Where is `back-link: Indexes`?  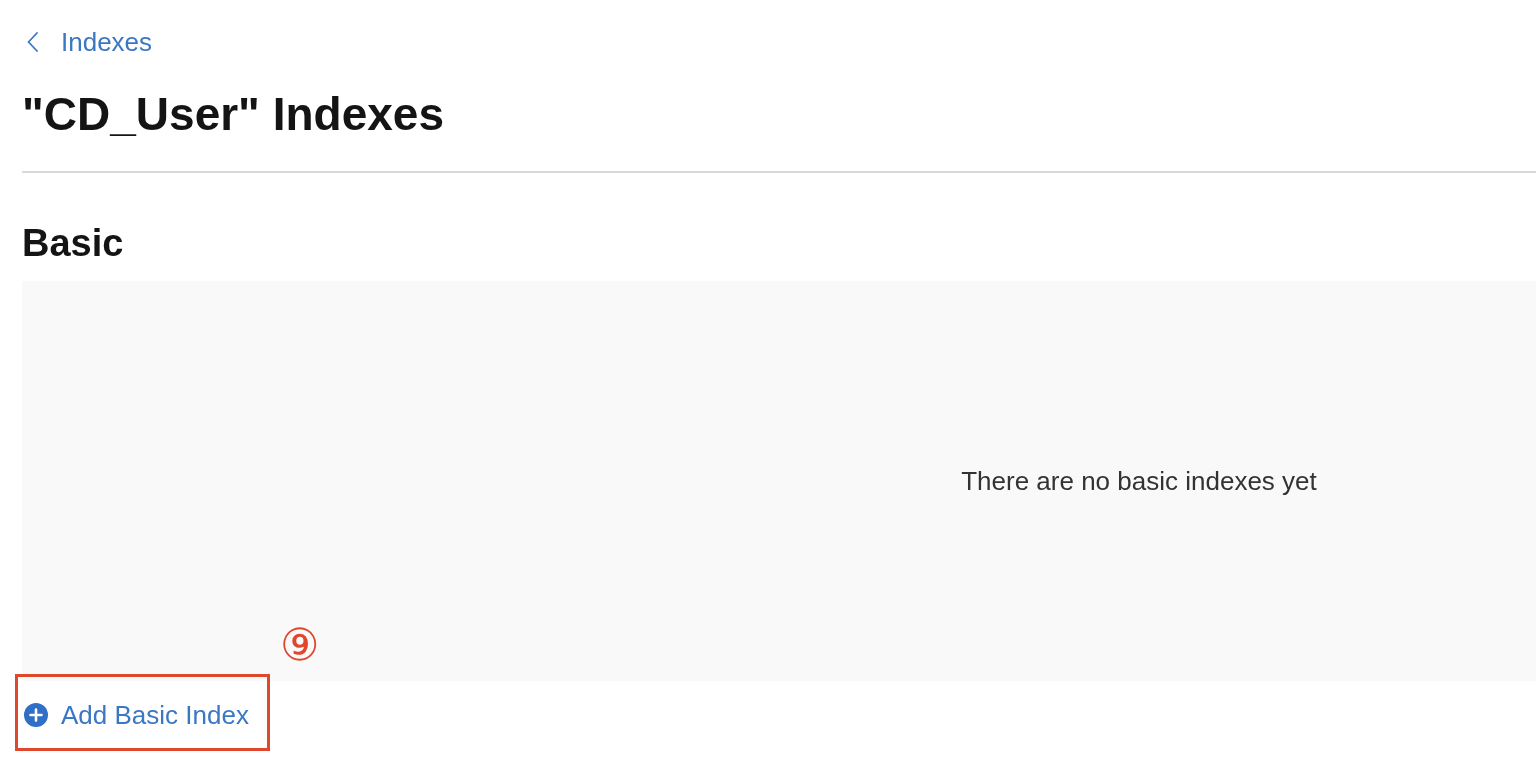
back-link: Indexes is located at coordinates (87, 42).